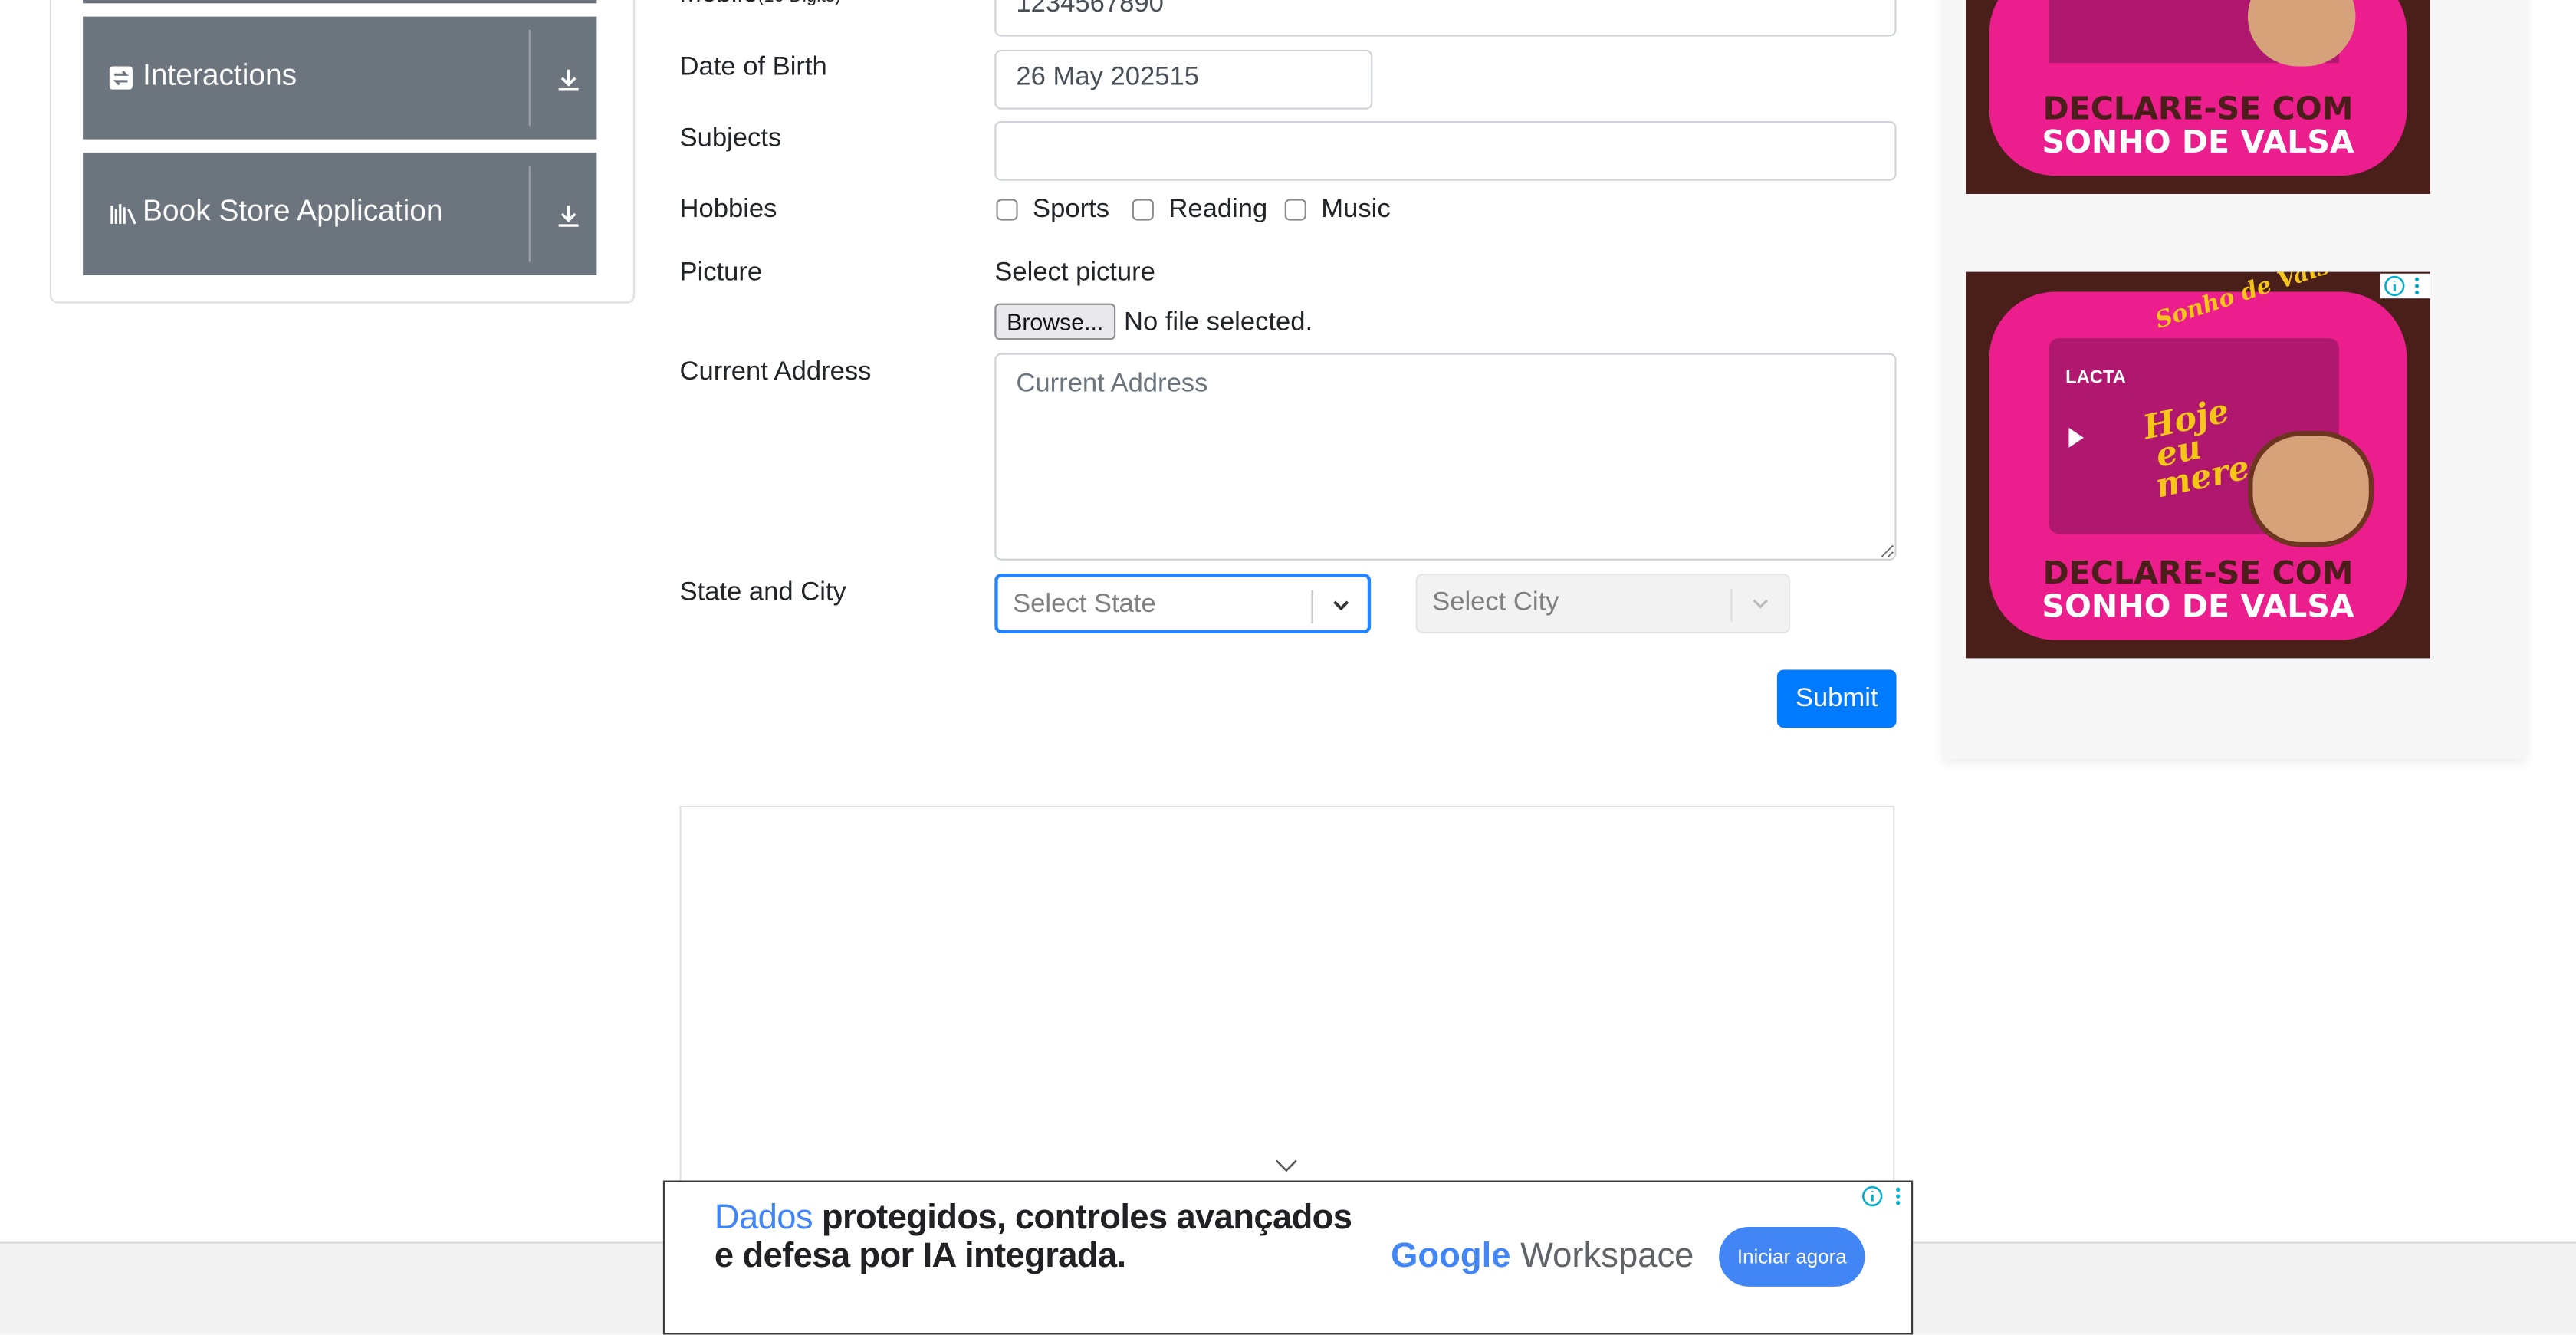 The image size is (2576, 1335). I want to click on hobby-sports-checkbox, so click(1007, 210).